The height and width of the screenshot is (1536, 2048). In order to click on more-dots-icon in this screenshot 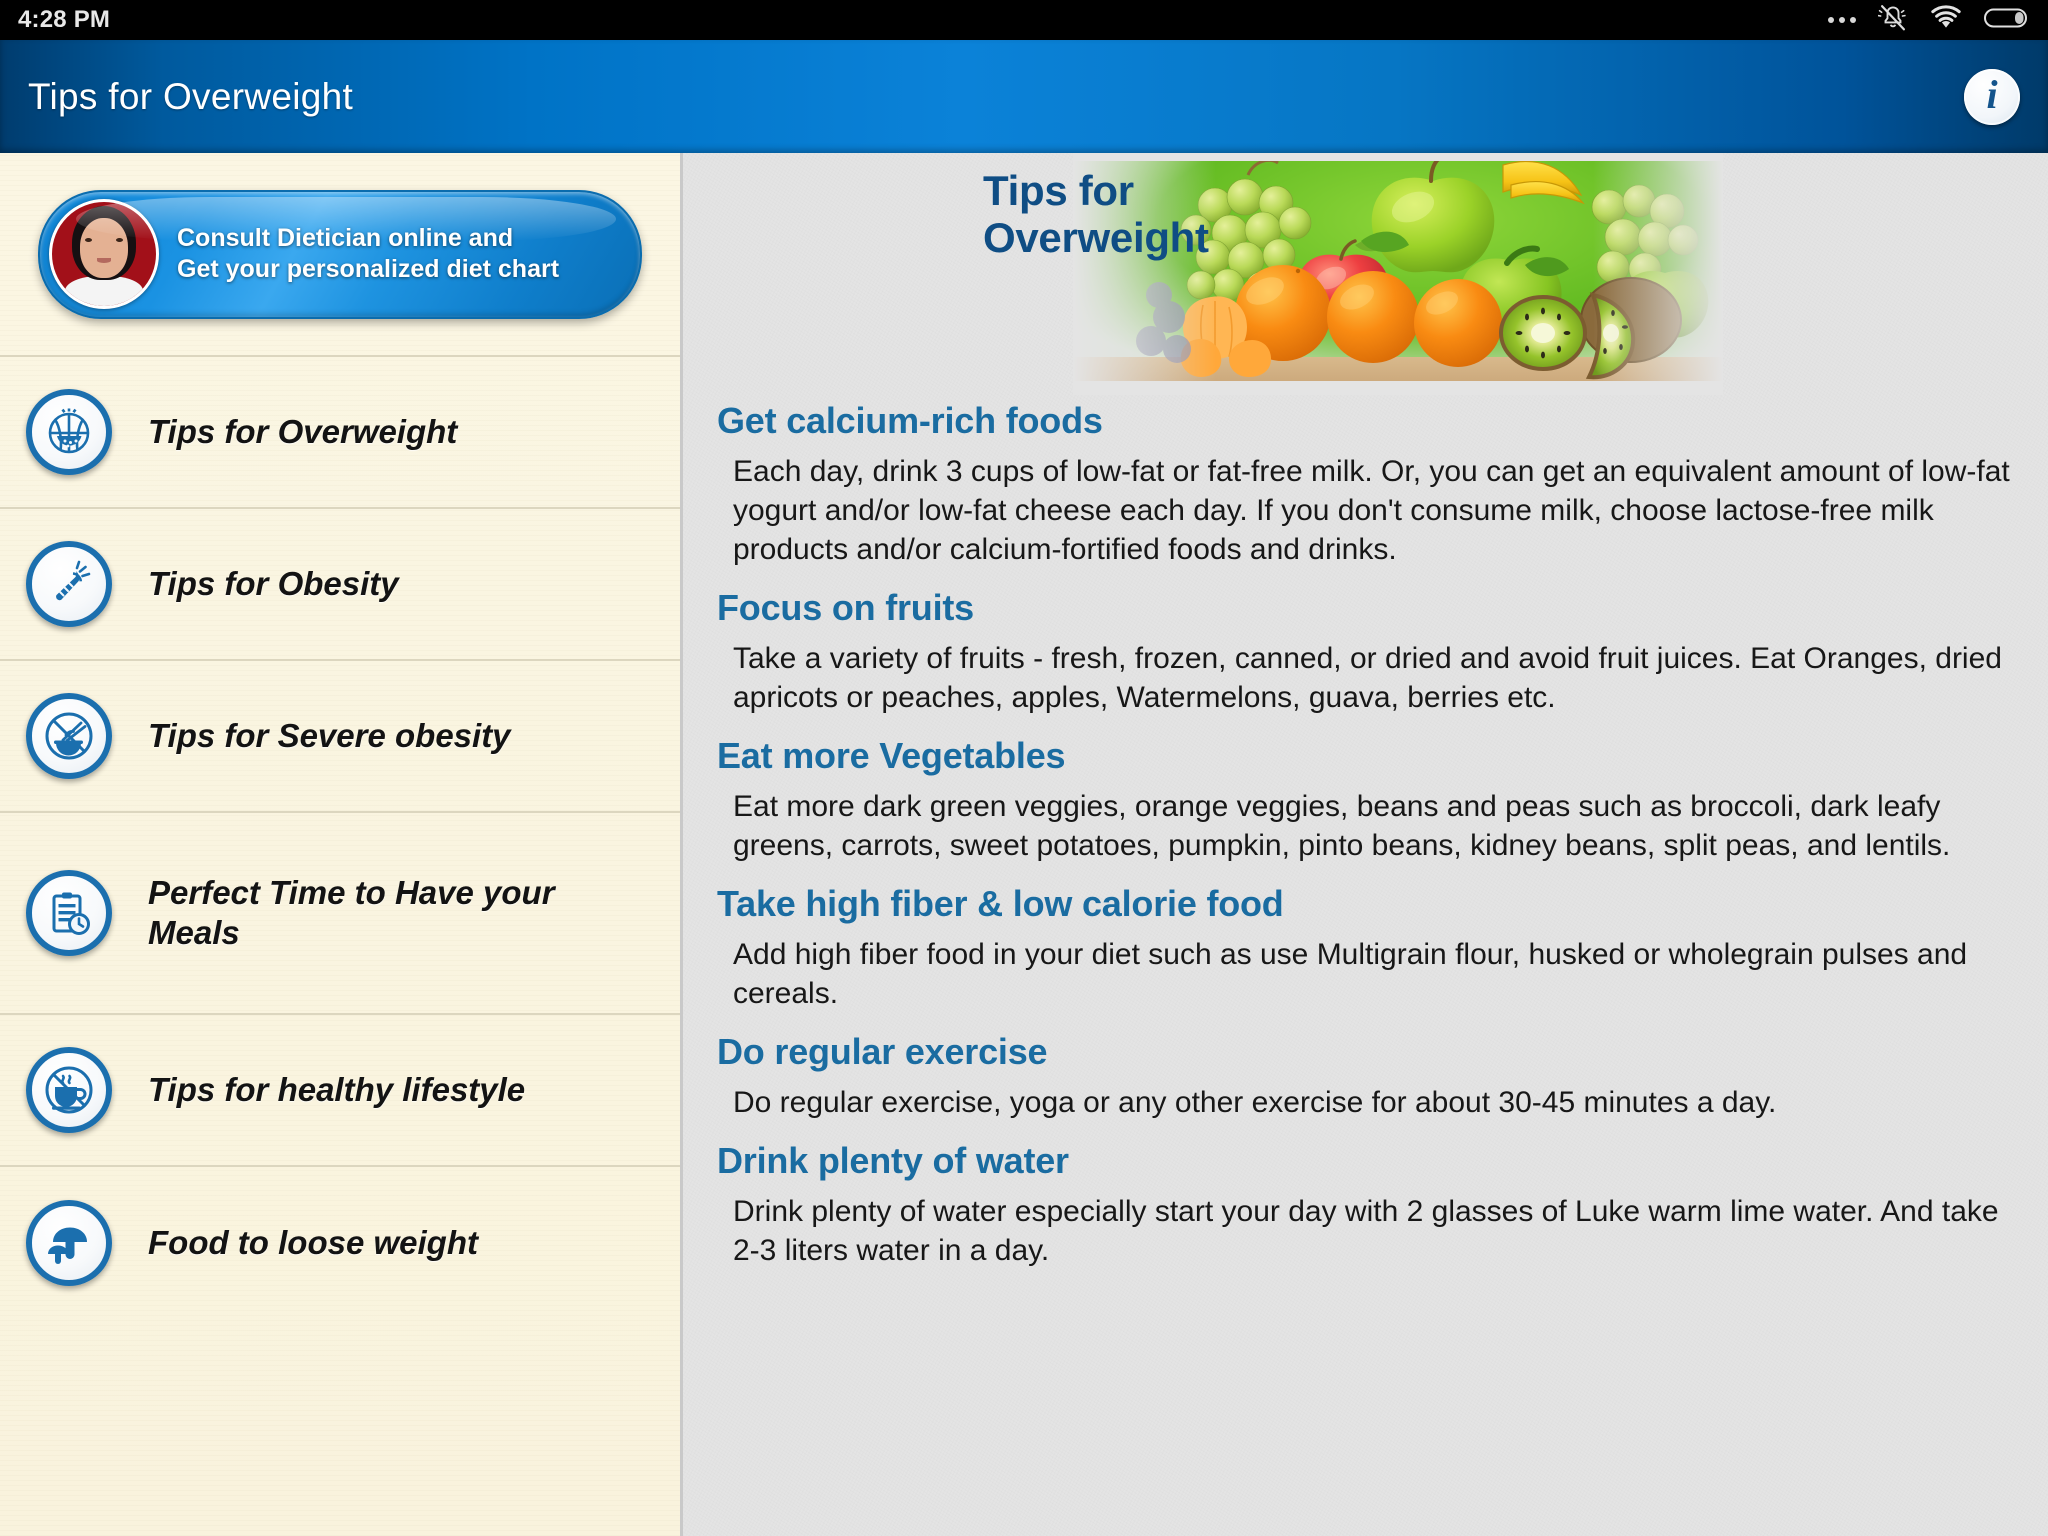, I will do `click(1842, 20)`.